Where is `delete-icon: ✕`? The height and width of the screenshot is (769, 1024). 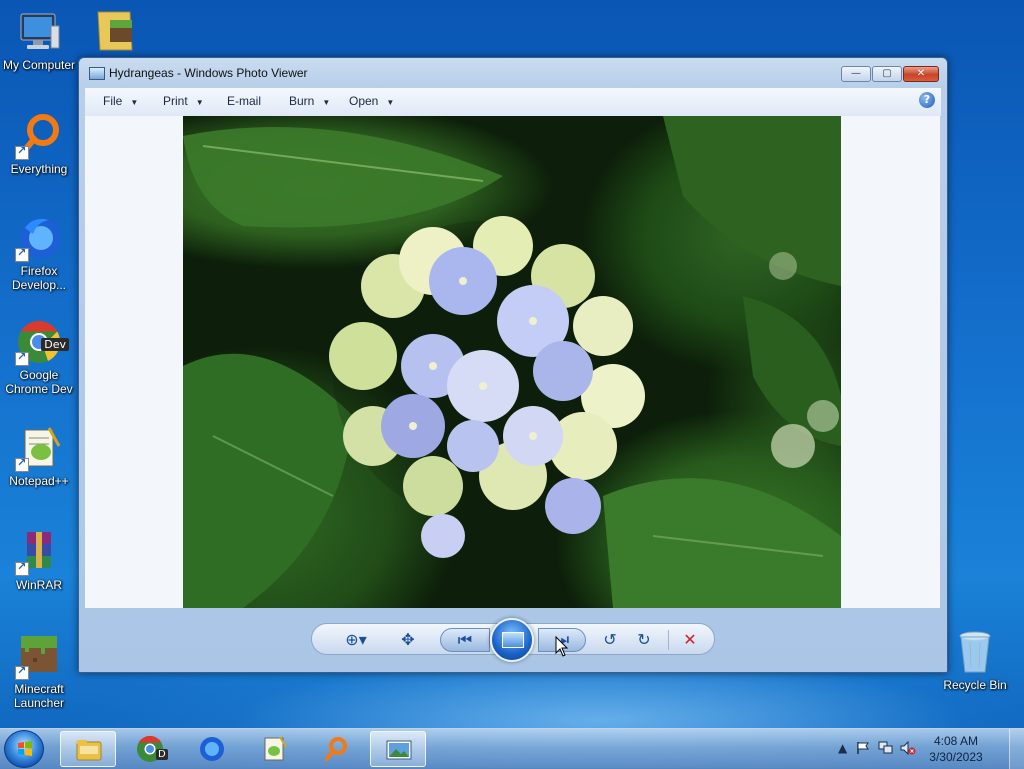
delete-icon: ✕ is located at coordinates (690, 640).